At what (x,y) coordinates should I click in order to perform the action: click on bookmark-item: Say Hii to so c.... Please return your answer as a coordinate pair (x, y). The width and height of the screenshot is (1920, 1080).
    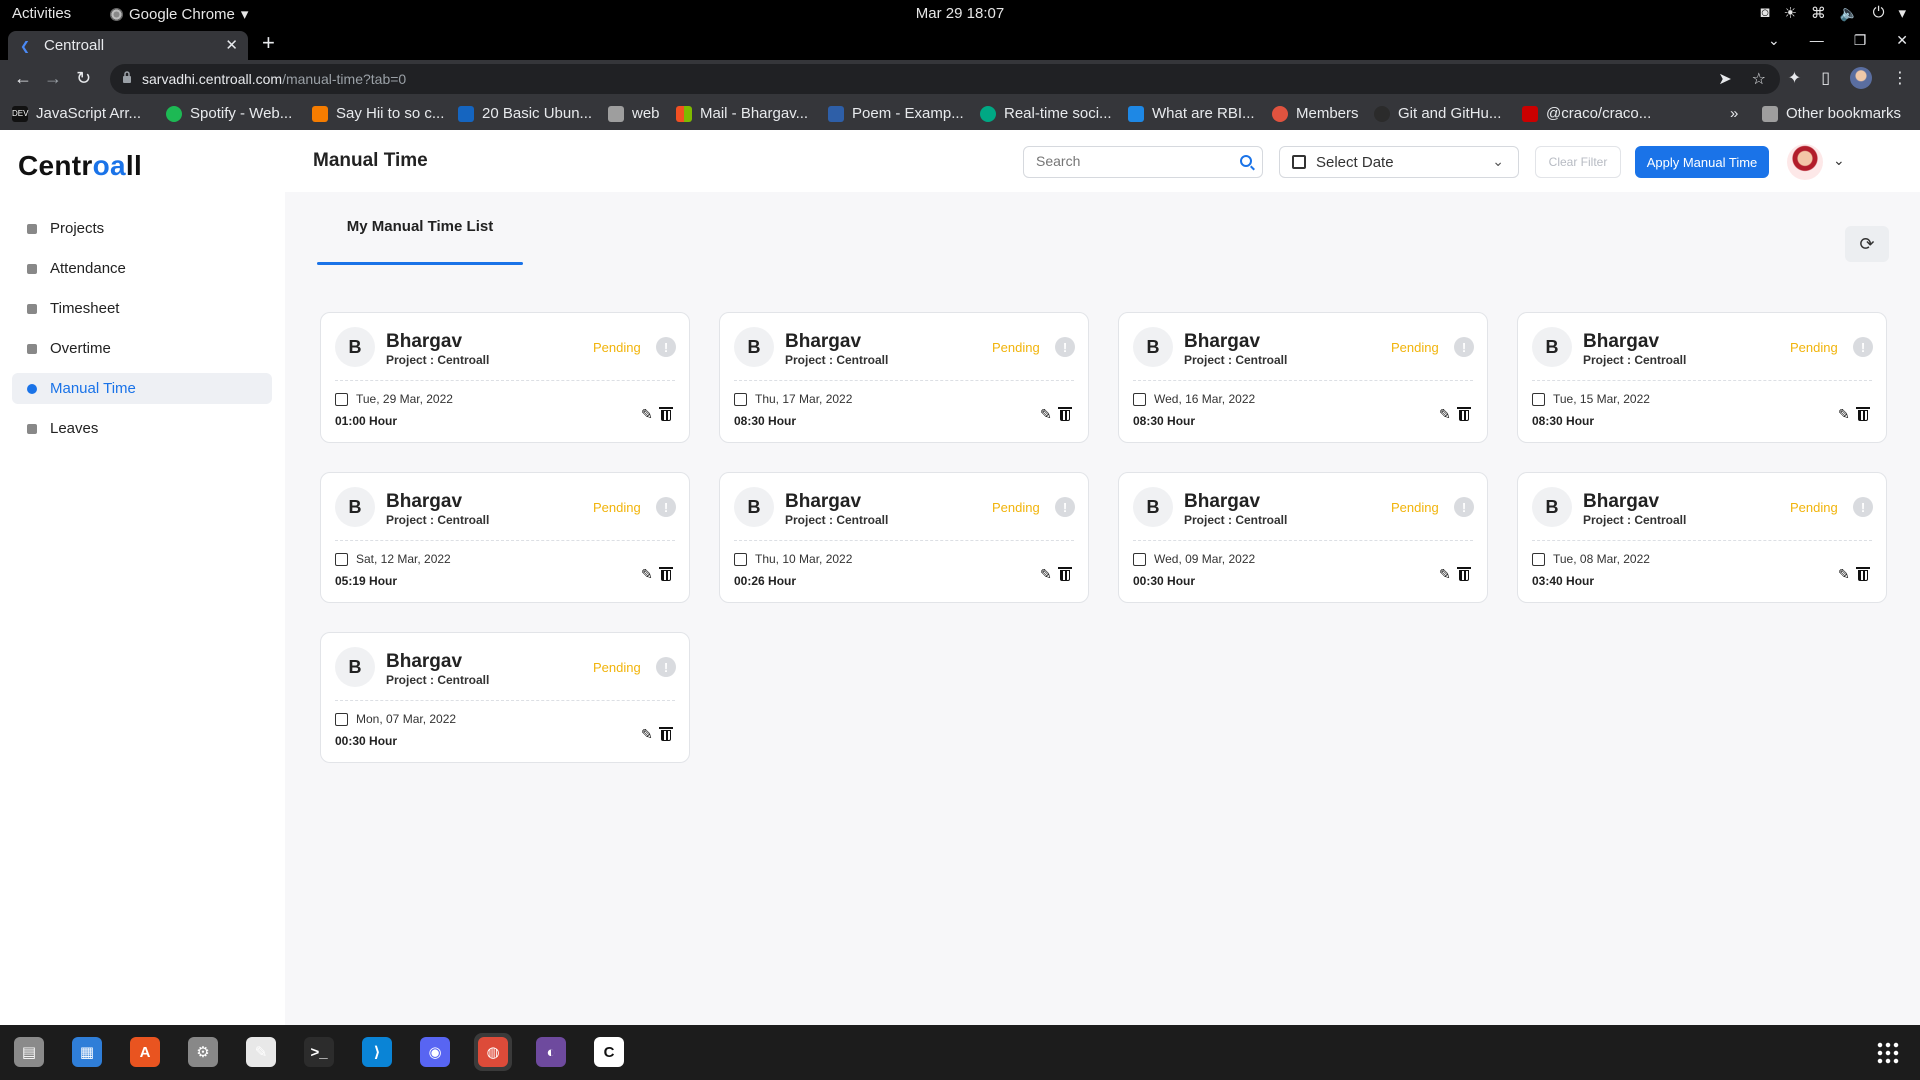
    Looking at the image, I should click on (378, 113).